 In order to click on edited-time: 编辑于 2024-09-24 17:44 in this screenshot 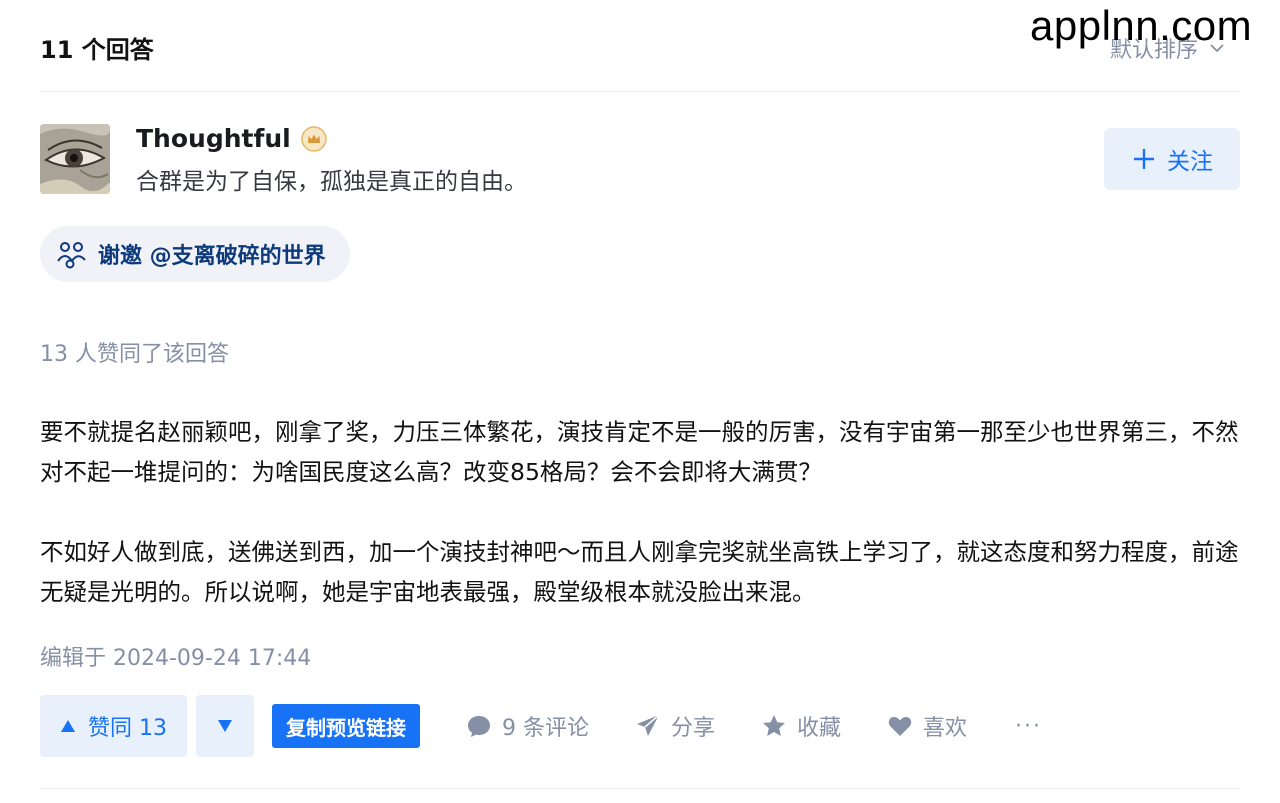, I will do `click(175, 656)`.